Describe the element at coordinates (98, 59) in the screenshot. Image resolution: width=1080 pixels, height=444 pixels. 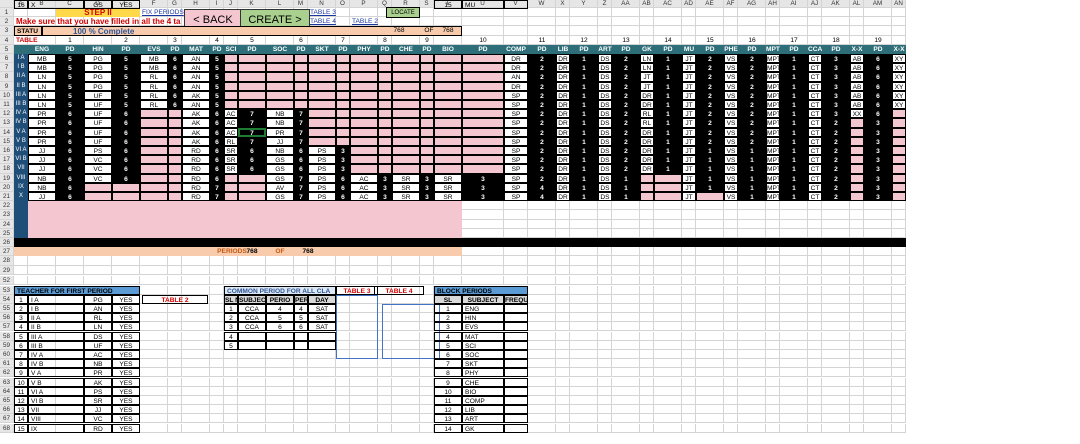
I see `teacher-cell: PG` at that location.